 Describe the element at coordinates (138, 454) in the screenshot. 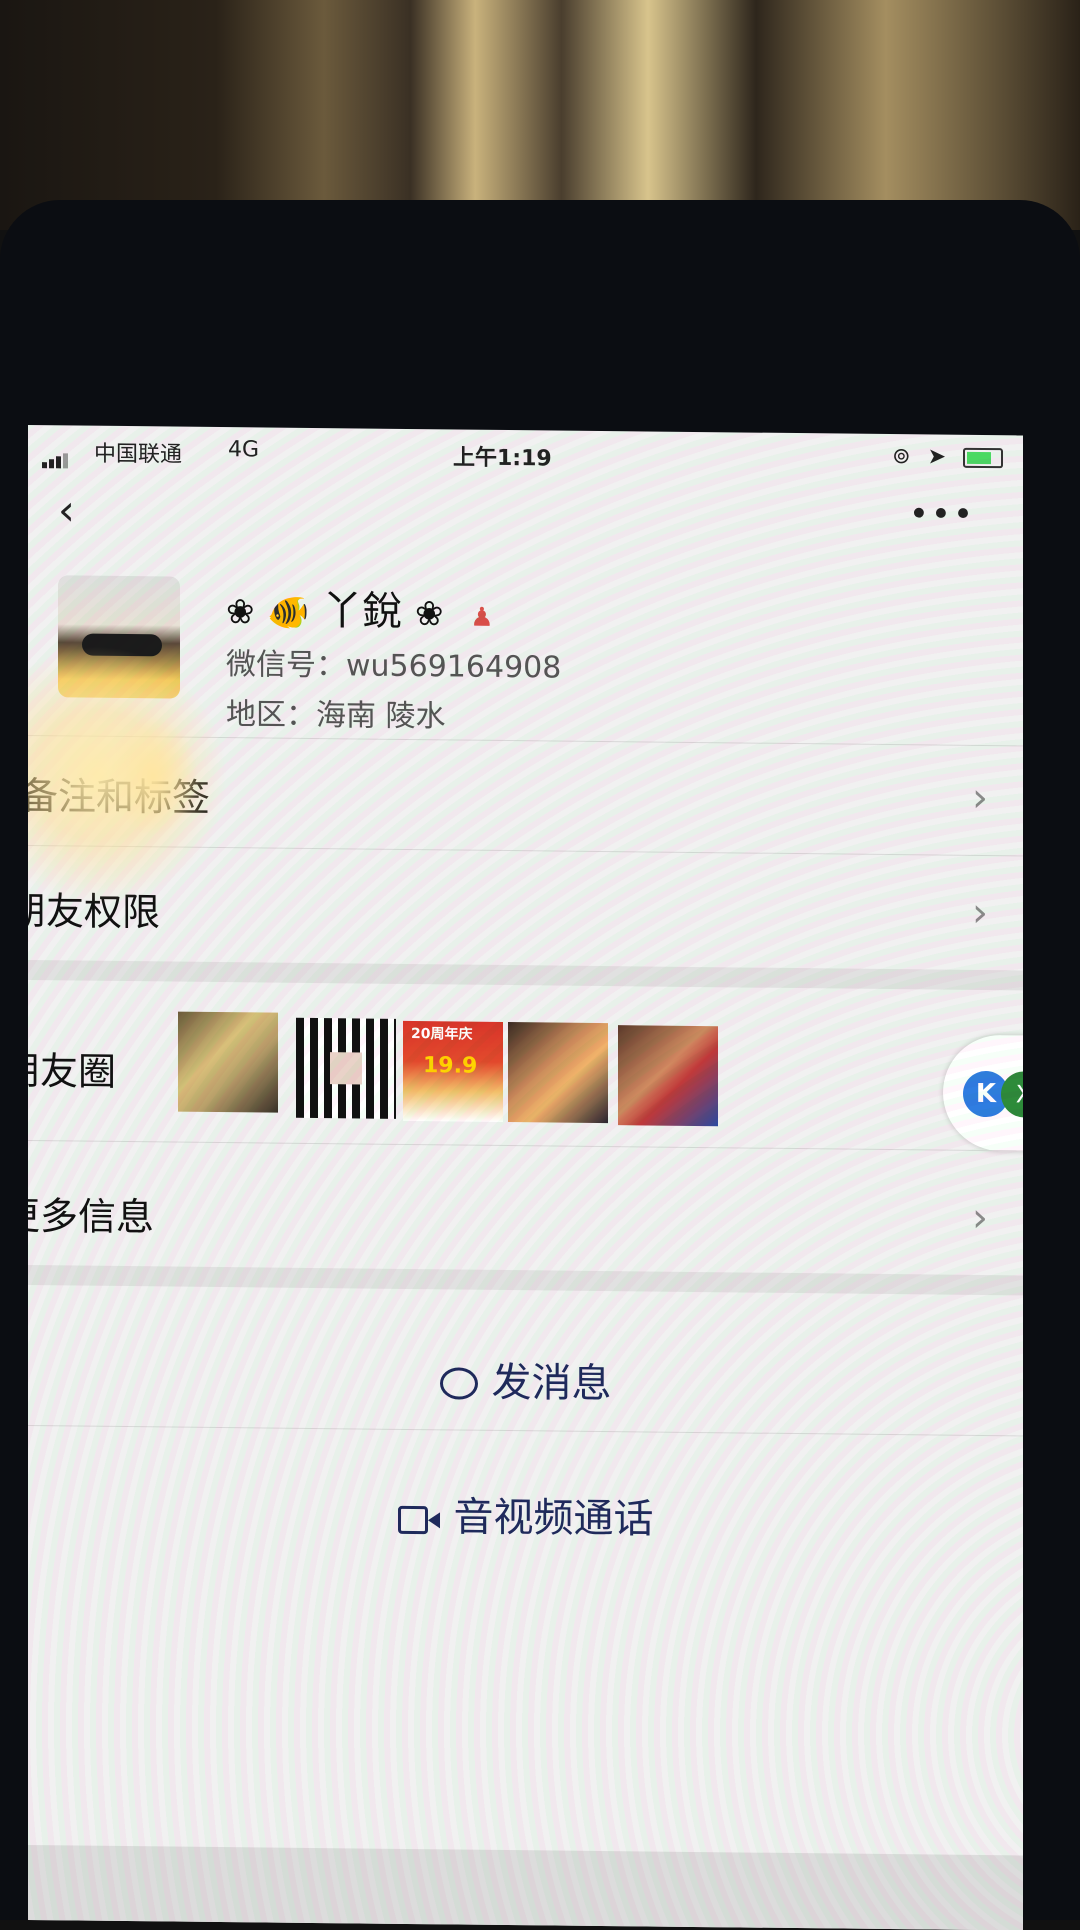

I see `carrier-label: 中国联通` at that location.